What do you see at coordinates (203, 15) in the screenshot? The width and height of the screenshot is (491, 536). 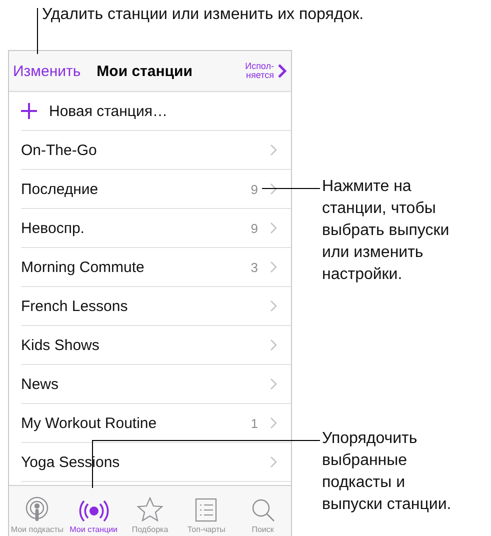 I see `callout-text: Удалить станции или изменить их порядок.` at bounding box center [203, 15].